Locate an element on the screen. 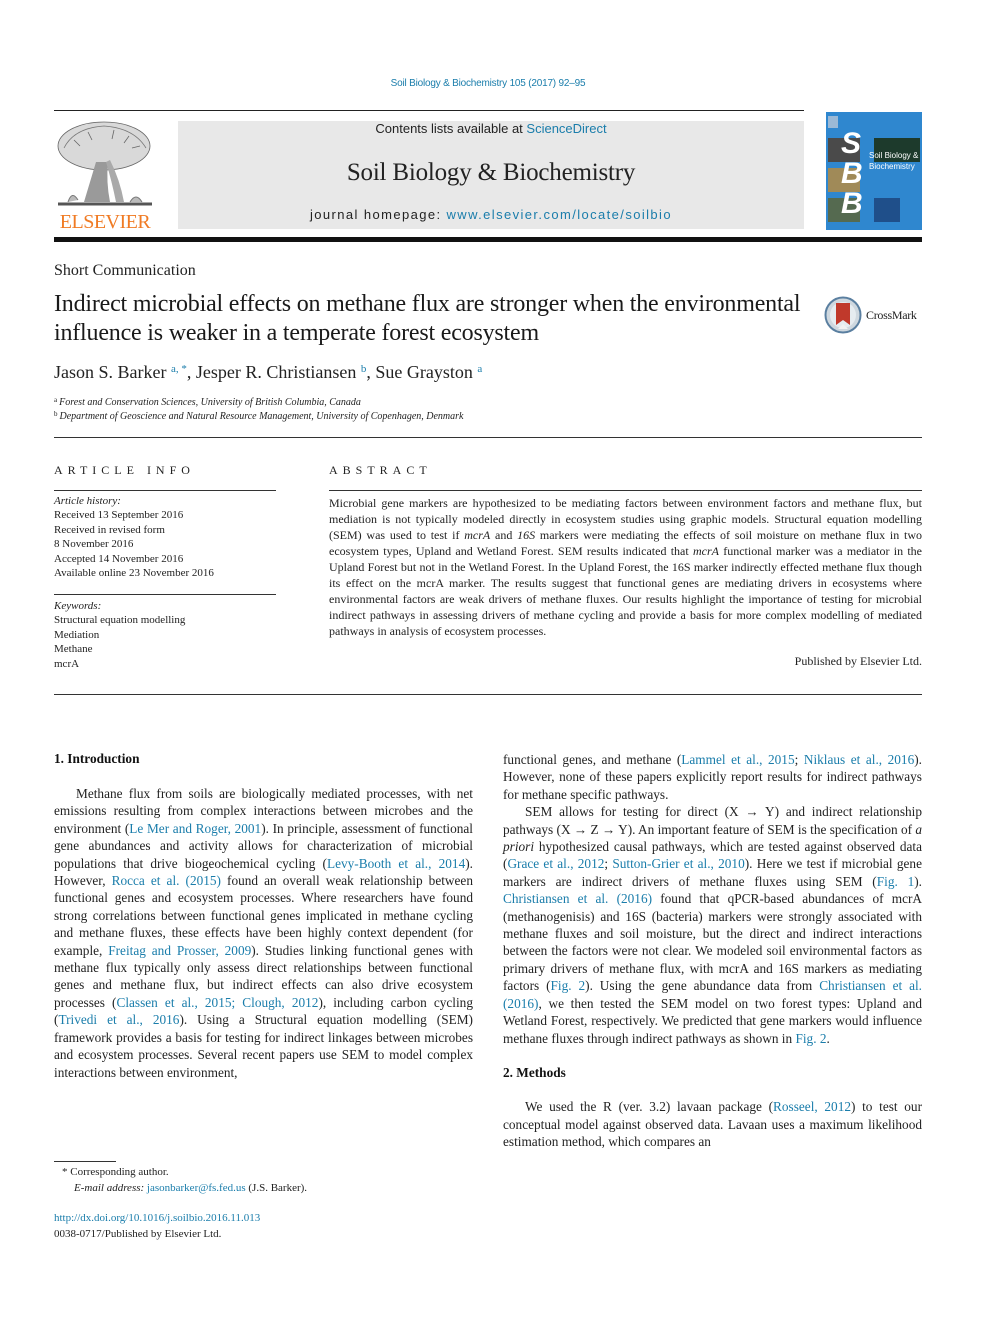 This screenshot has width=992, height=1323. body-text: . is located at coordinates (828, 1038).